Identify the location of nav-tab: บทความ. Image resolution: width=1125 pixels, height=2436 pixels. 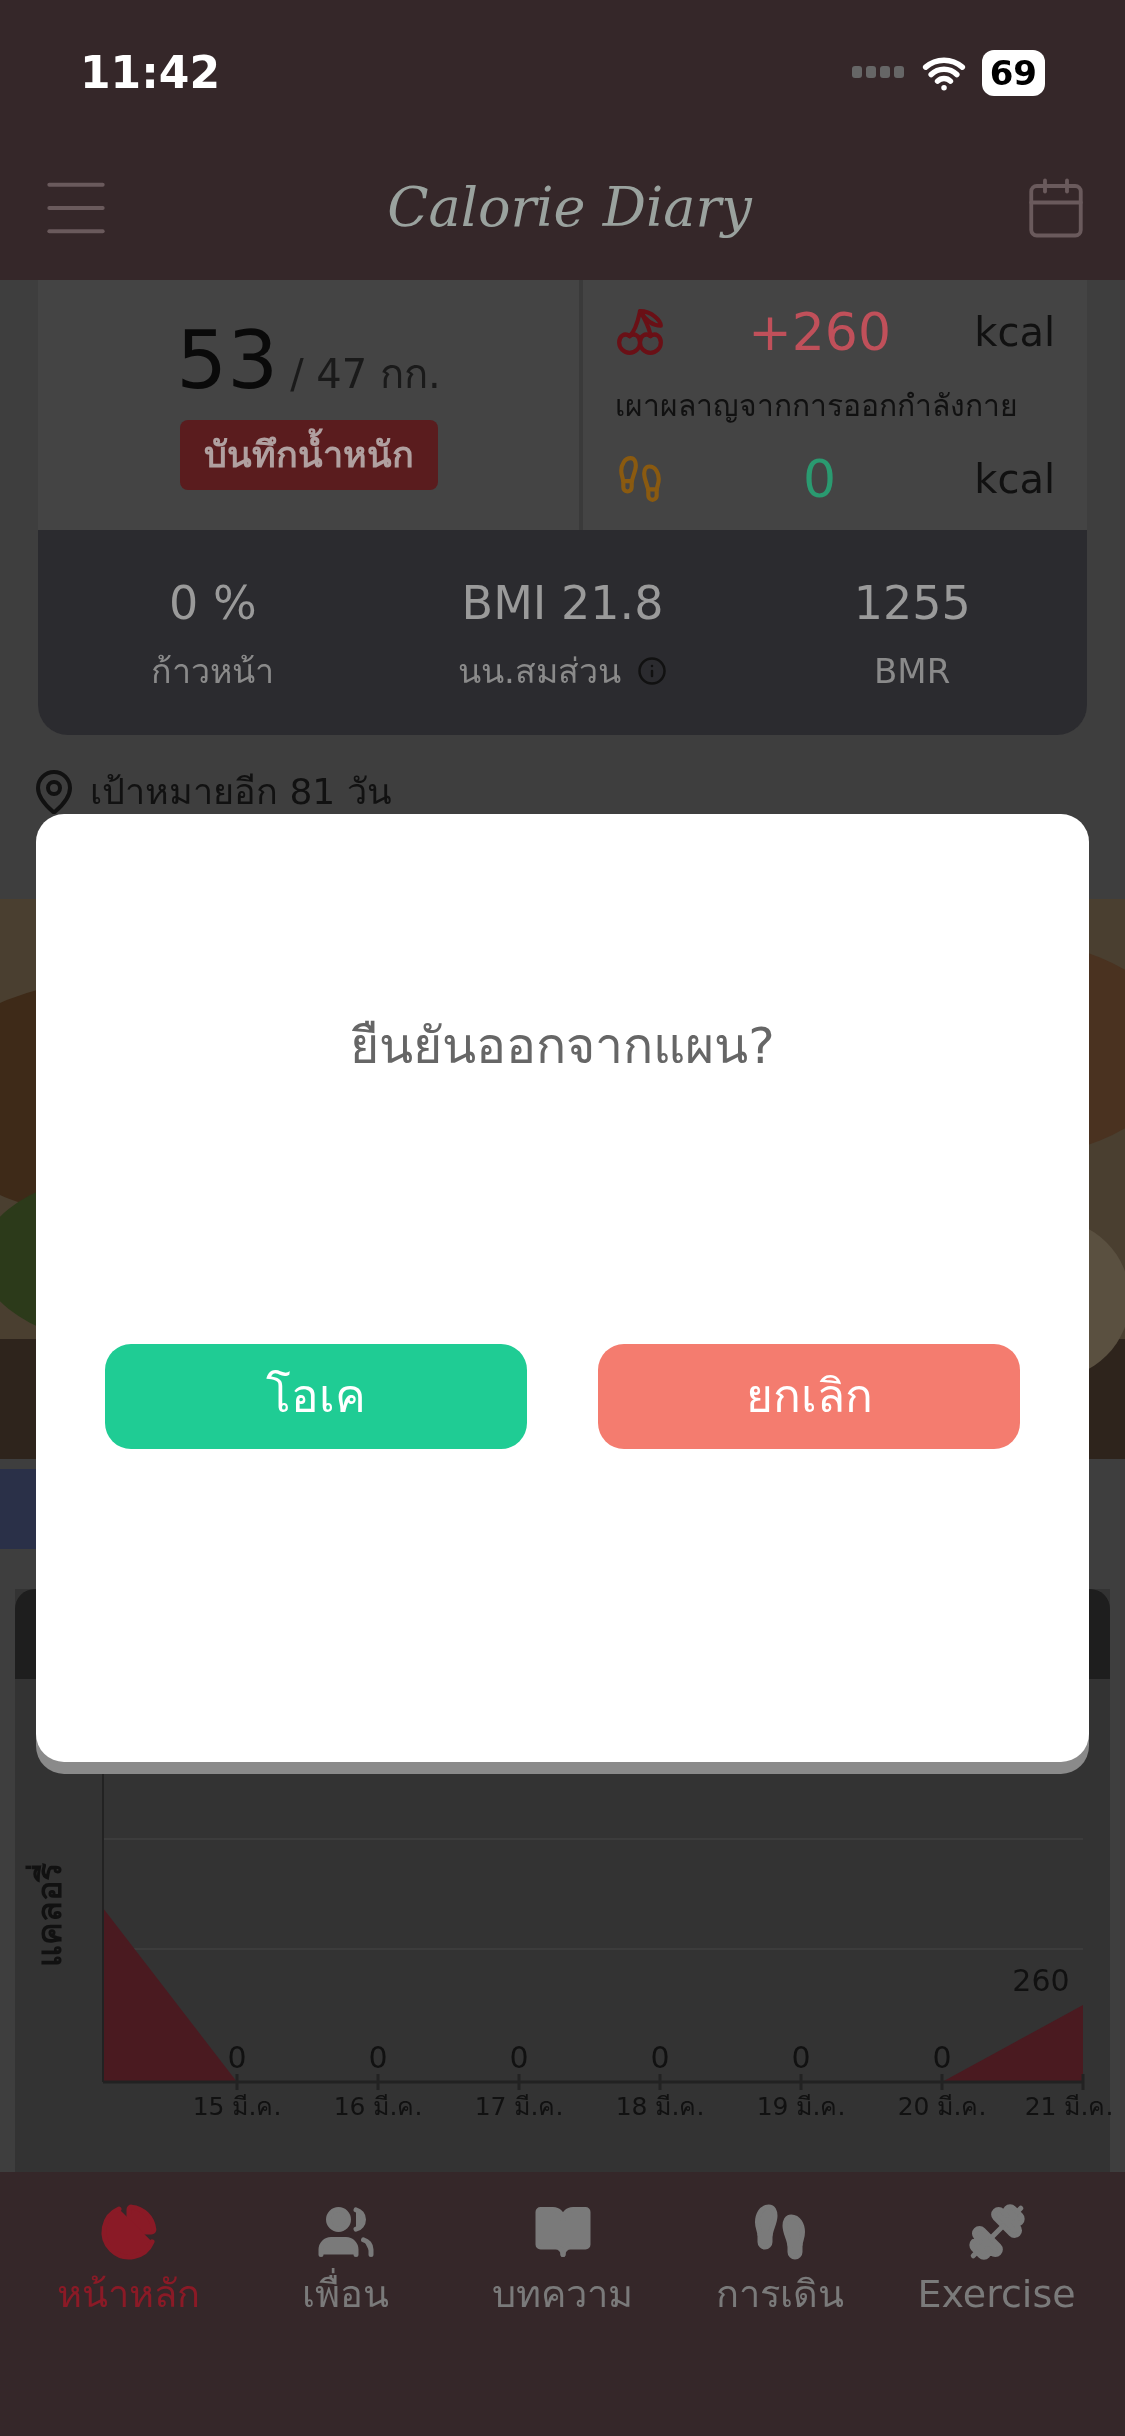
(562, 2277).